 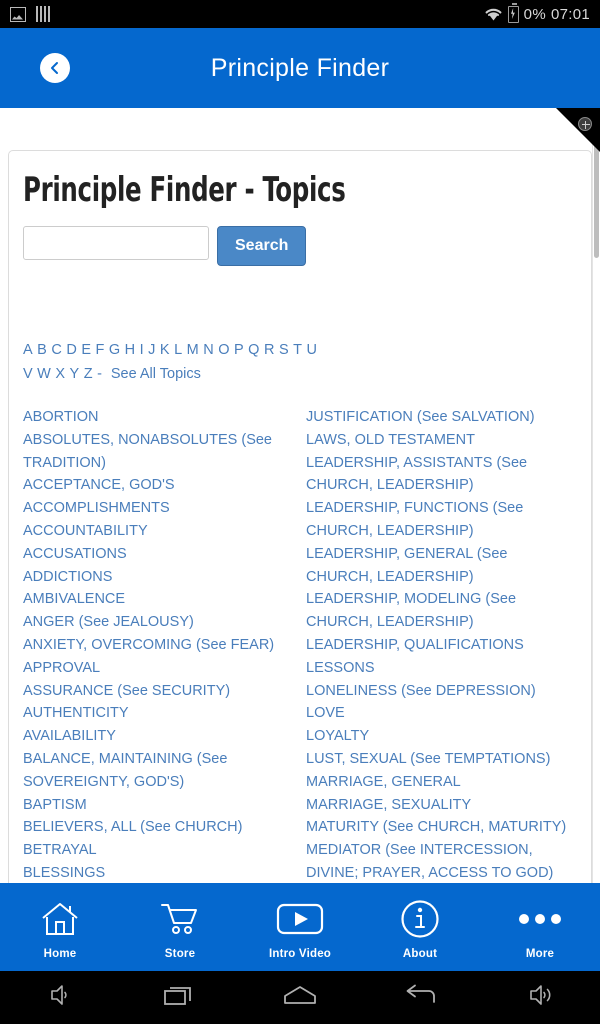 I want to click on nav-label-about: About, so click(x=420, y=954).